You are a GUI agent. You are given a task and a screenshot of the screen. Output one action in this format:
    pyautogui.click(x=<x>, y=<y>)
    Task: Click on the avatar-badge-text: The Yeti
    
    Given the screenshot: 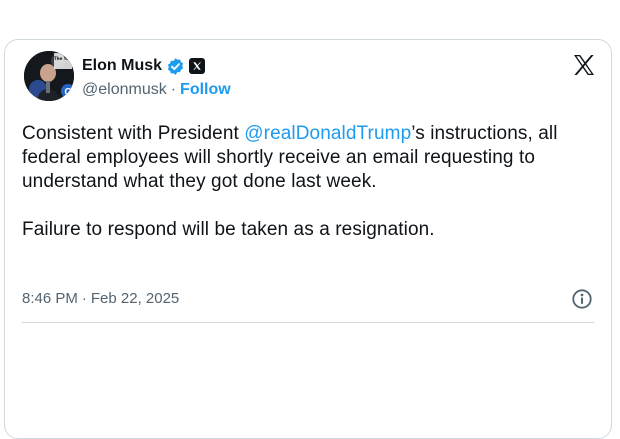 What is the action you would take?
    pyautogui.click(x=63, y=58)
    